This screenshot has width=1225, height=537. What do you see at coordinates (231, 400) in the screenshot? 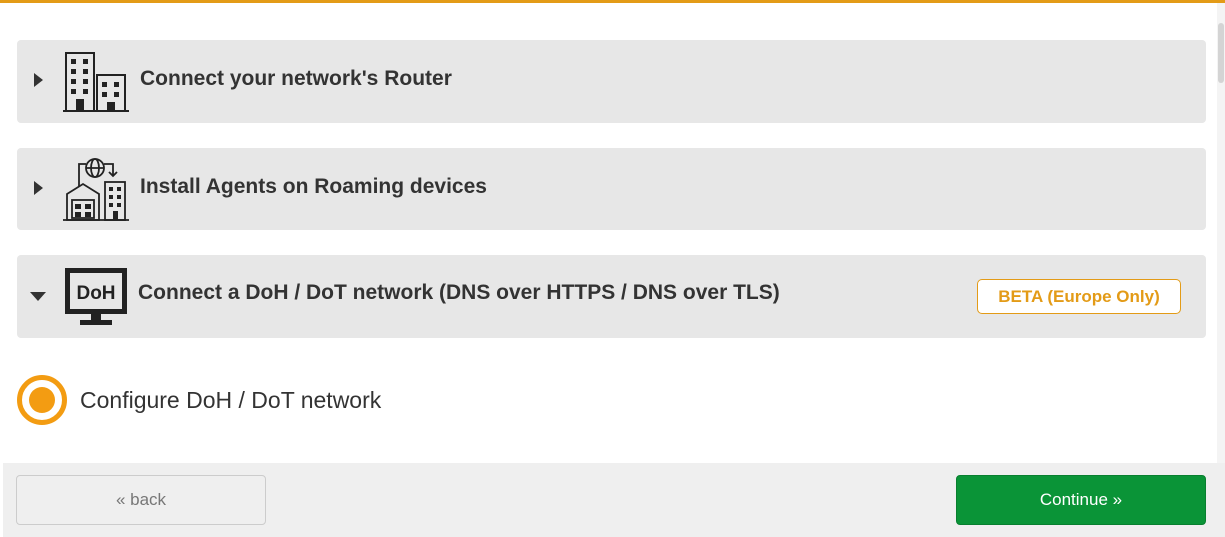
I see `radio-label: Configure DoH / DoT network` at bounding box center [231, 400].